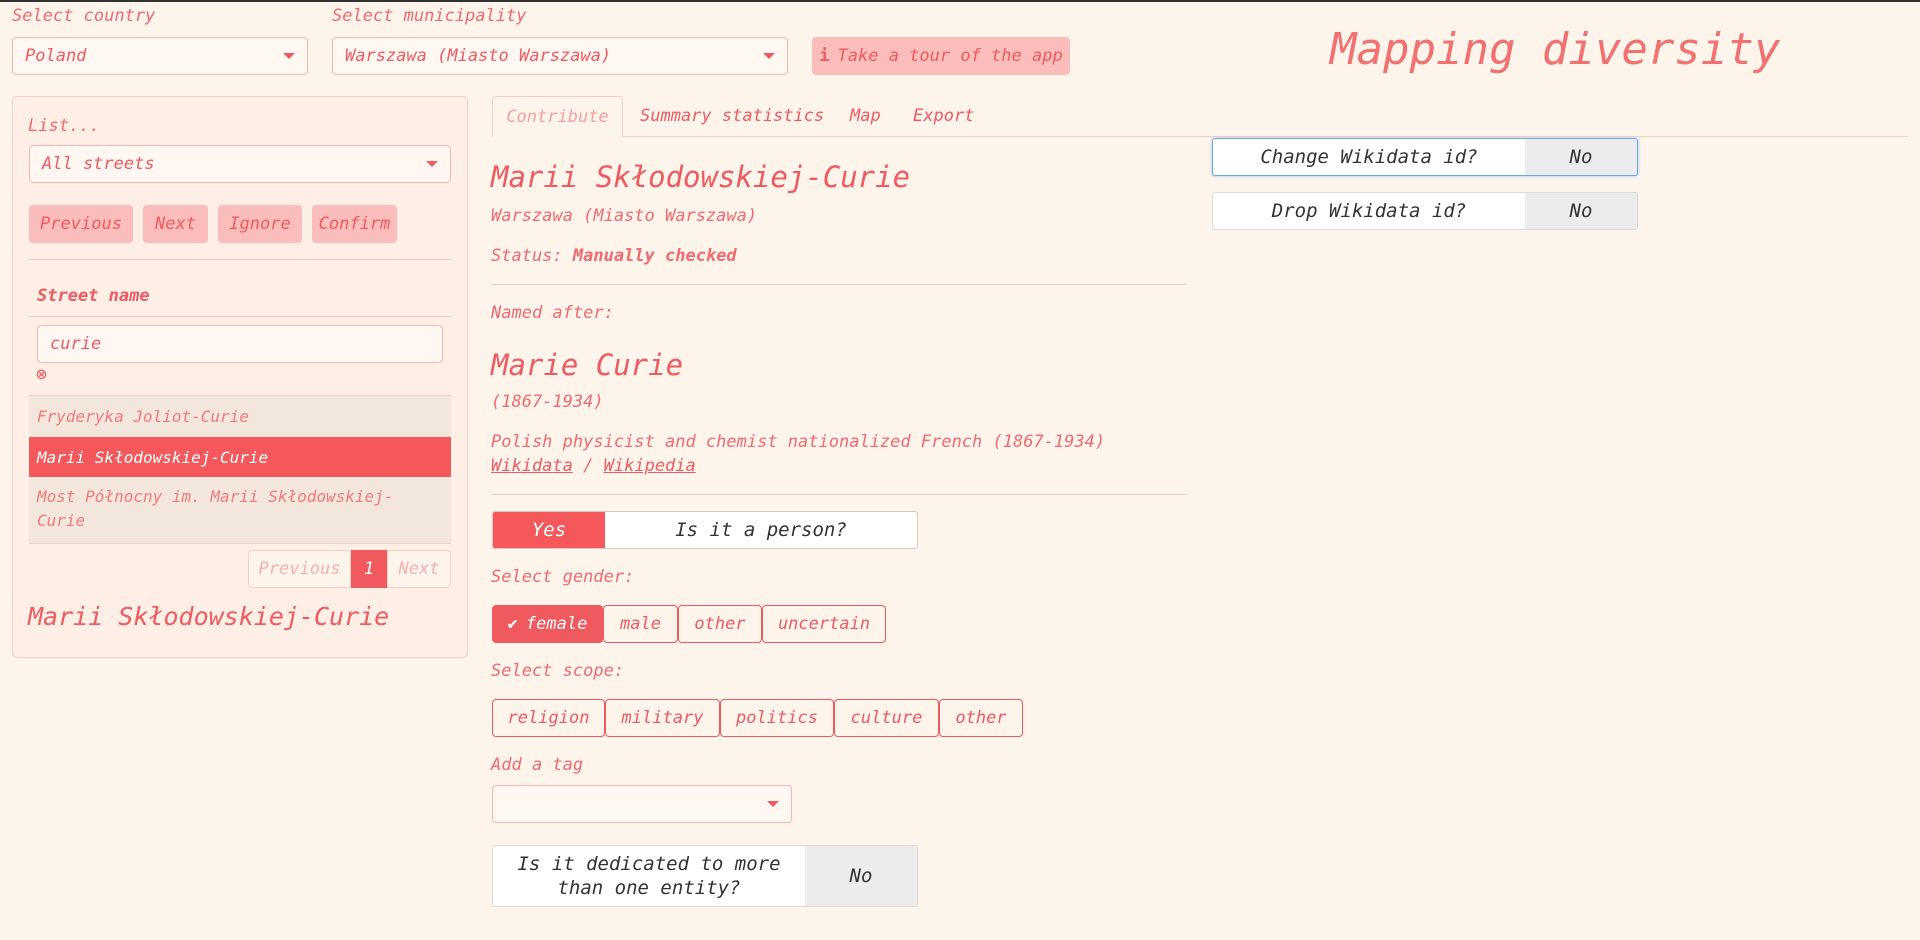  I want to click on drop-wikidata-value: No, so click(1581, 211).